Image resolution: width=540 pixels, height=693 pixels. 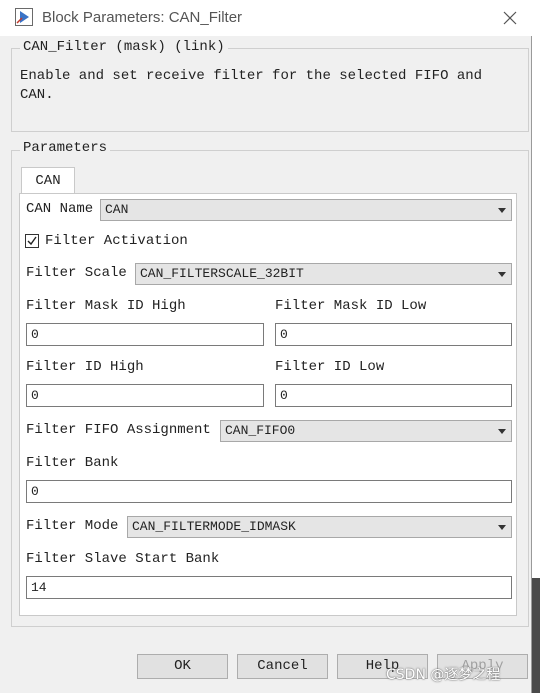 What do you see at coordinates (145, 395) in the screenshot?
I see `filter-id-high-input: 0` at bounding box center [145, 395].